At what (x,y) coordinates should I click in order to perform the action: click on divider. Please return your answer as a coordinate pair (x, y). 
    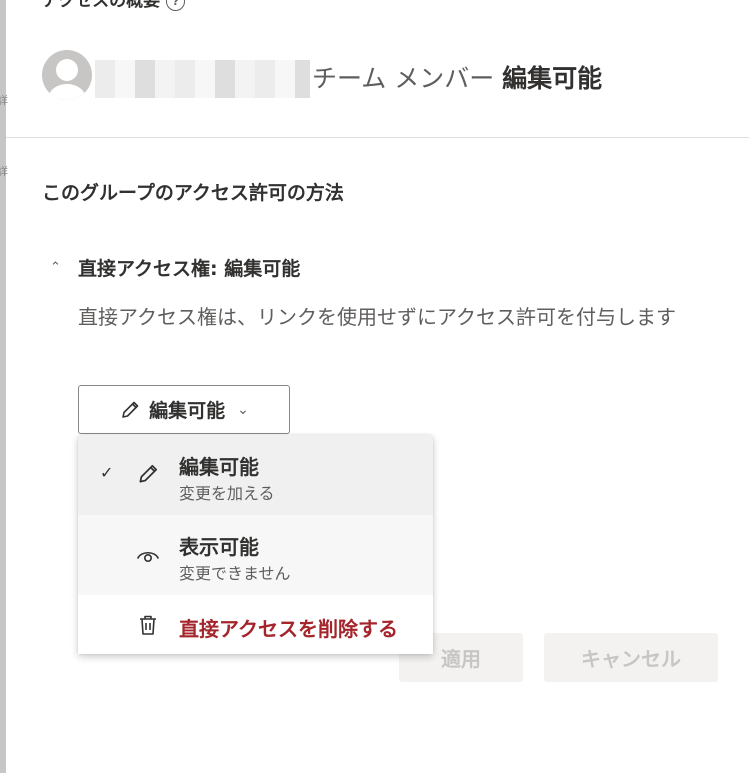
    Looking at the image, I should click on (377, 137).